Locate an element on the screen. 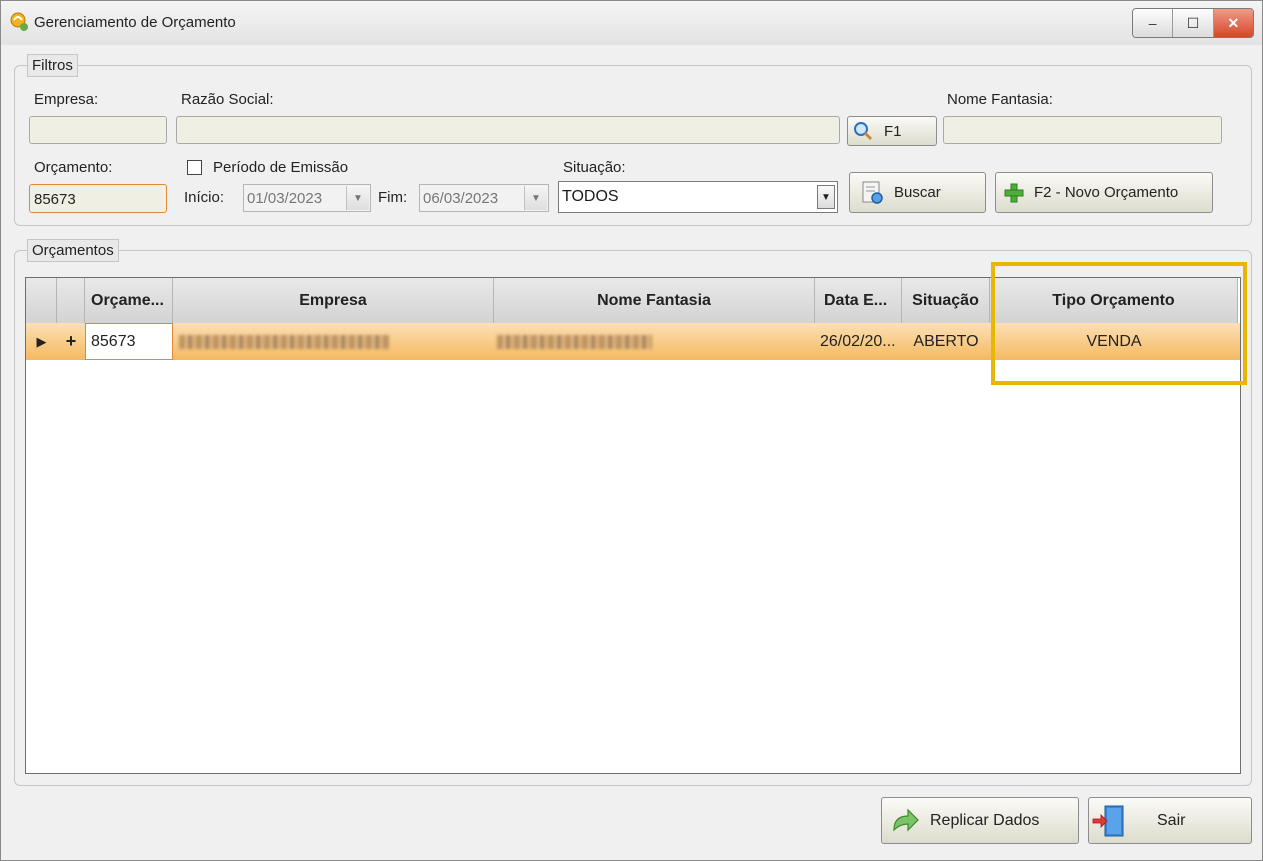  maximize-button: ☐ is located at coordinates (1193, 23).